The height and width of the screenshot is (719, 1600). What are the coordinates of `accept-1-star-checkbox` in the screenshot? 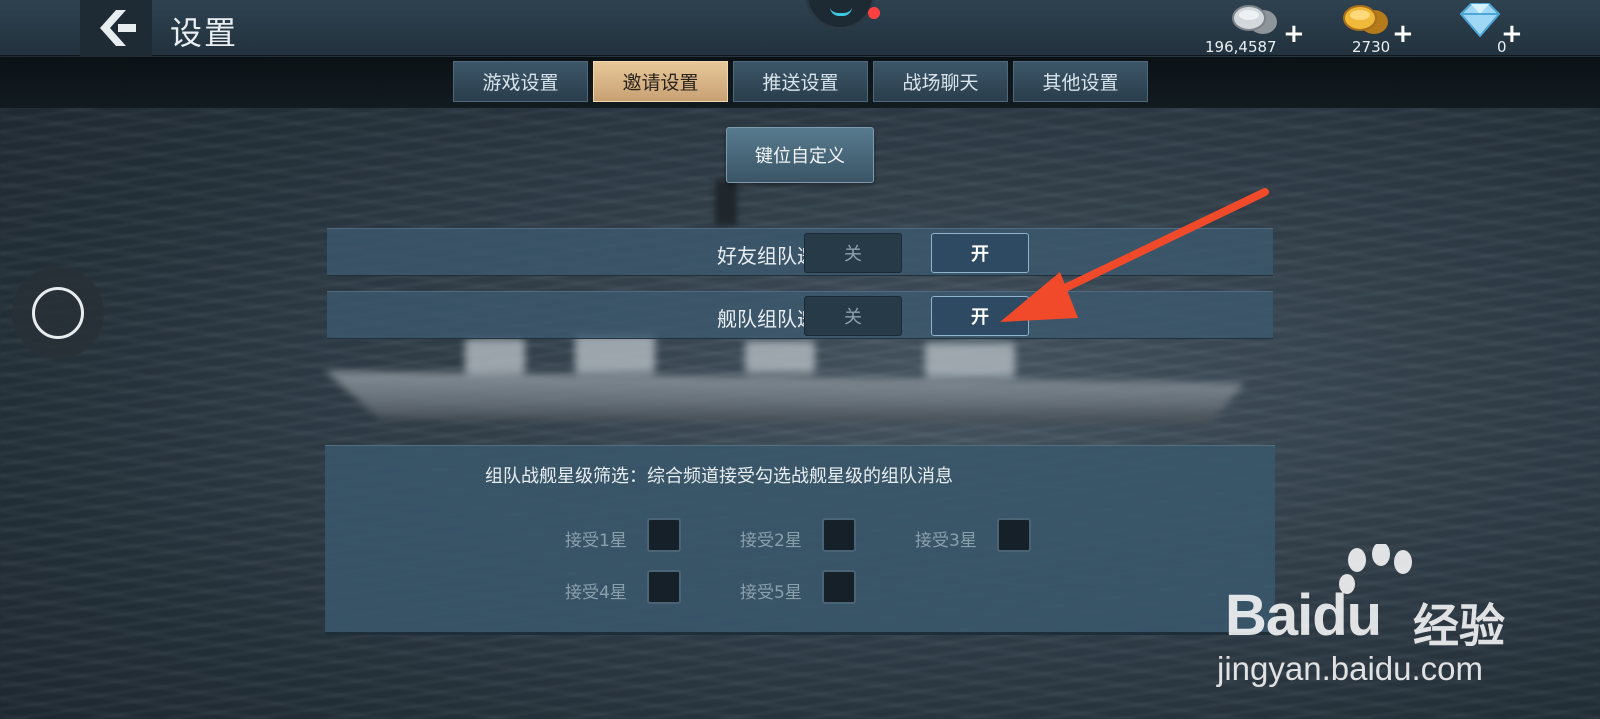 It's located at (664, 535).